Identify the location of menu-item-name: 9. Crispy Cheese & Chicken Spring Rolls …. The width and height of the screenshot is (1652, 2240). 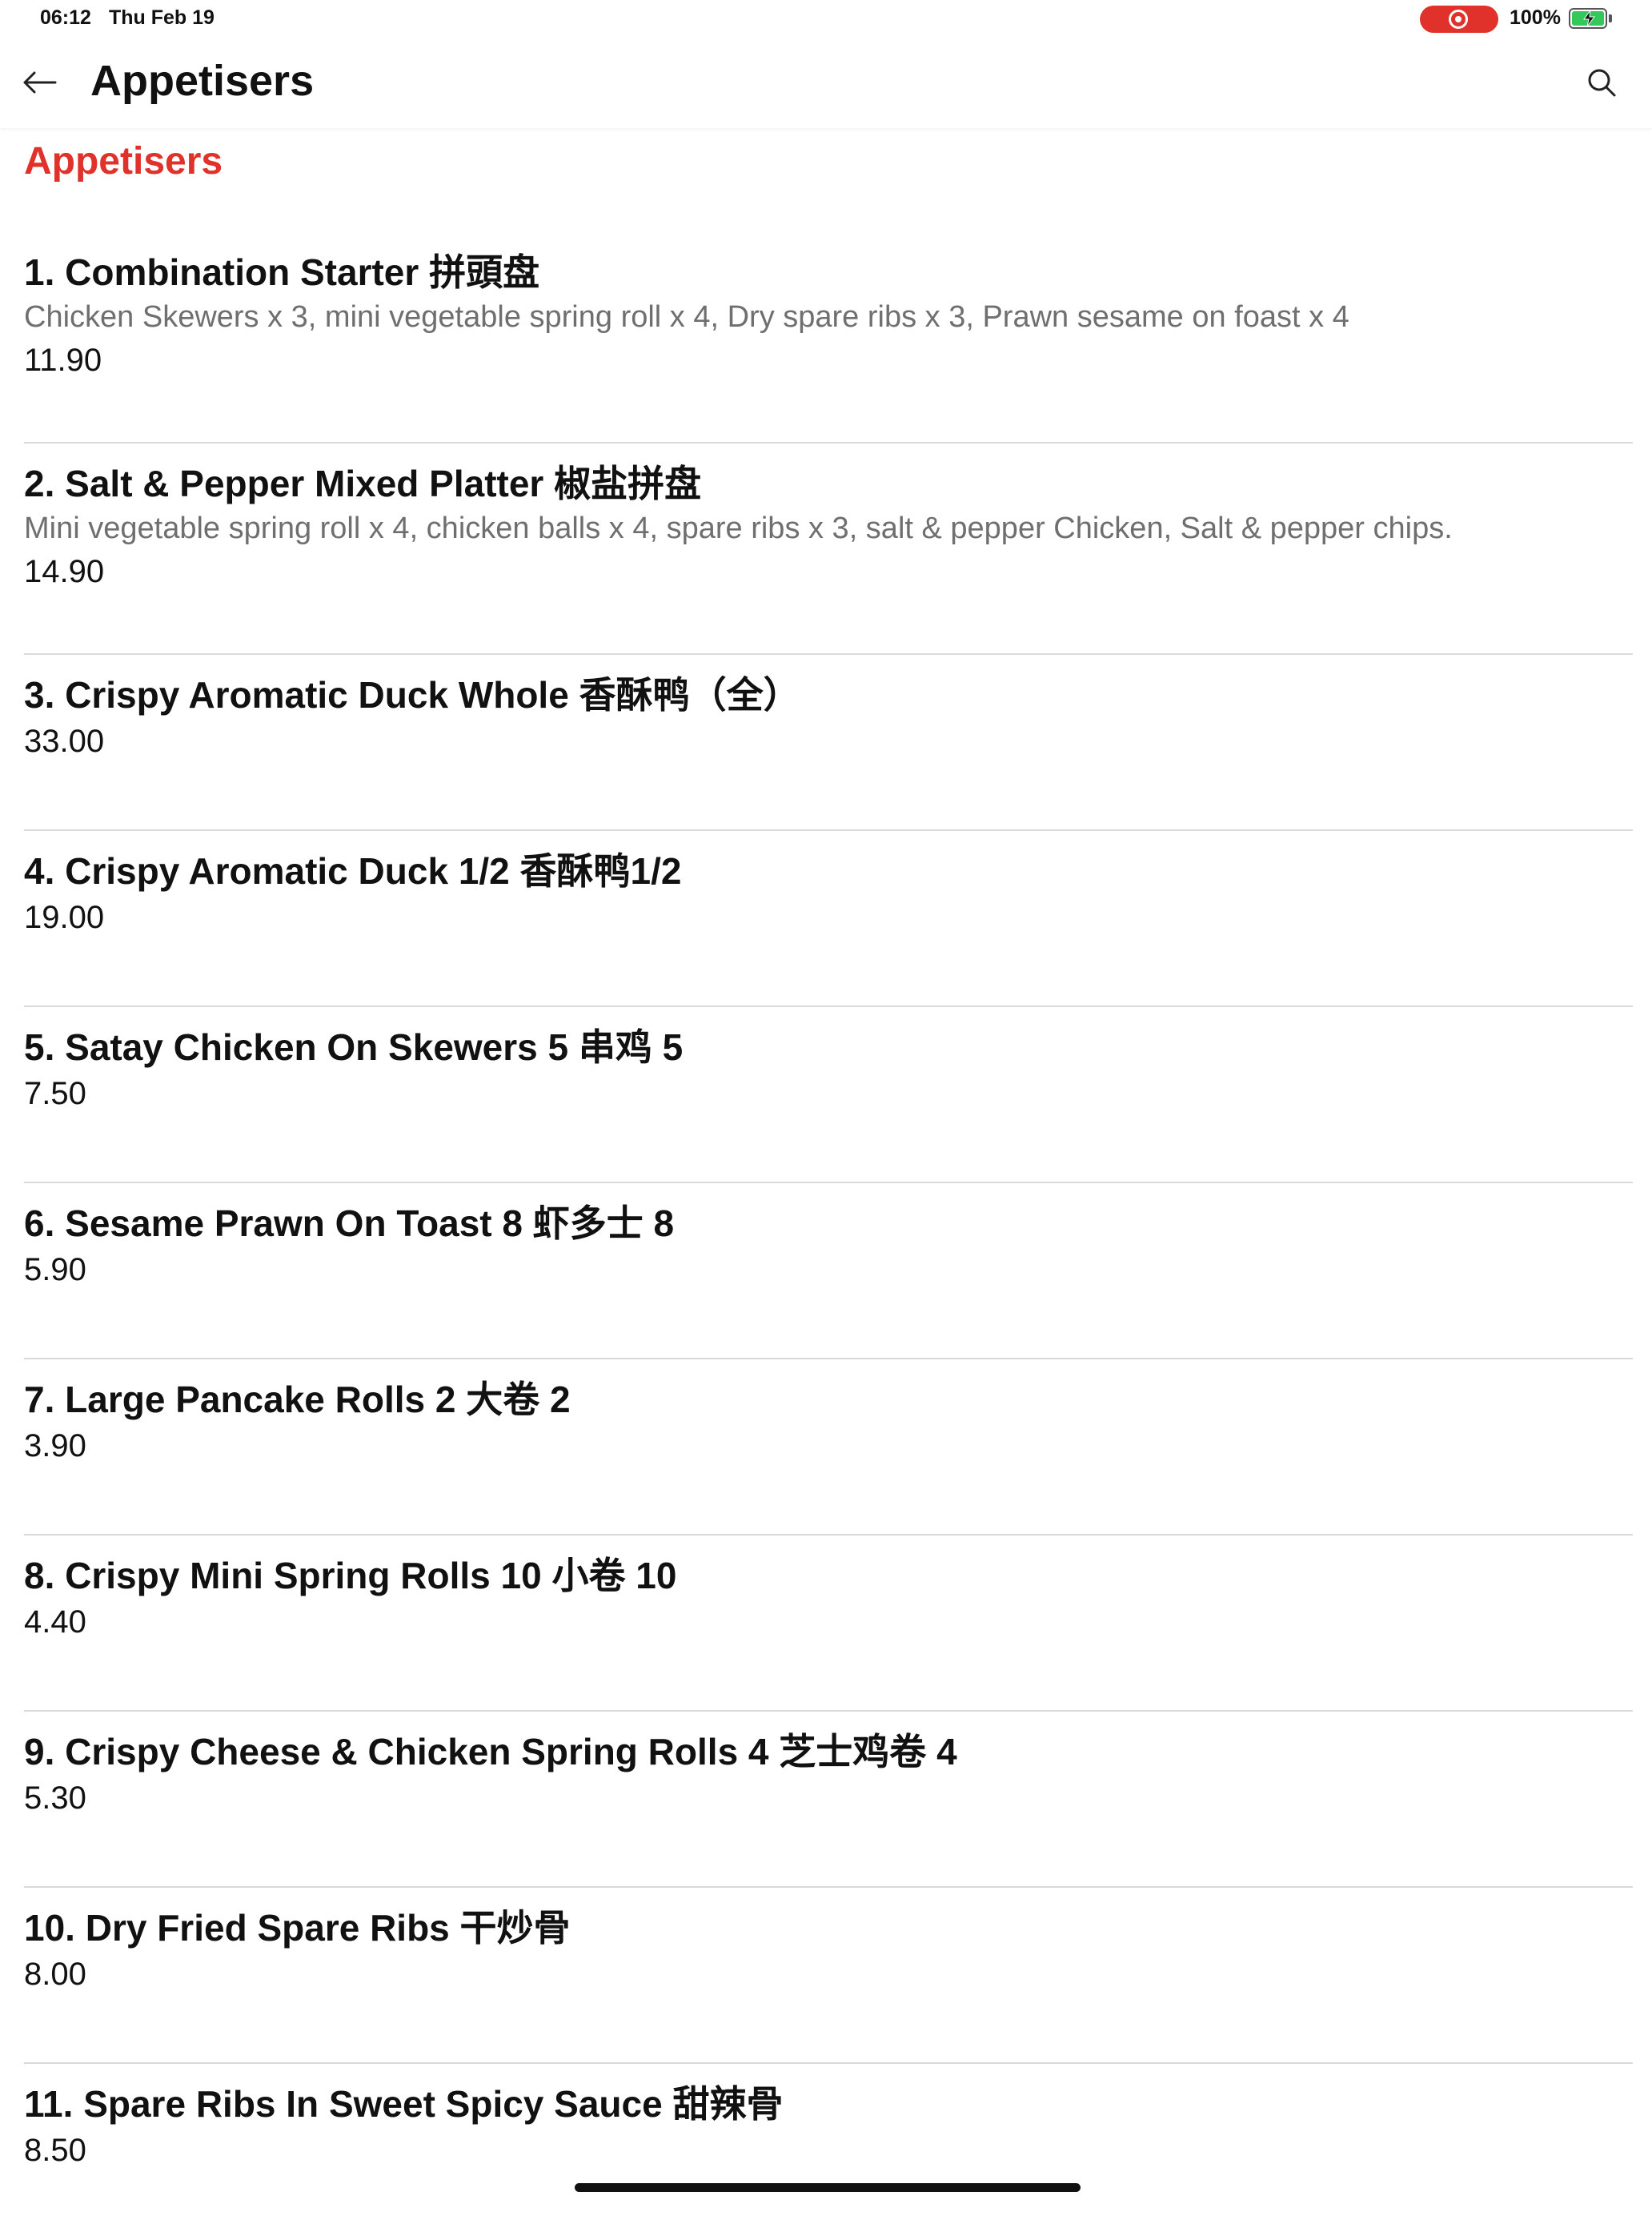
(490, 1751).